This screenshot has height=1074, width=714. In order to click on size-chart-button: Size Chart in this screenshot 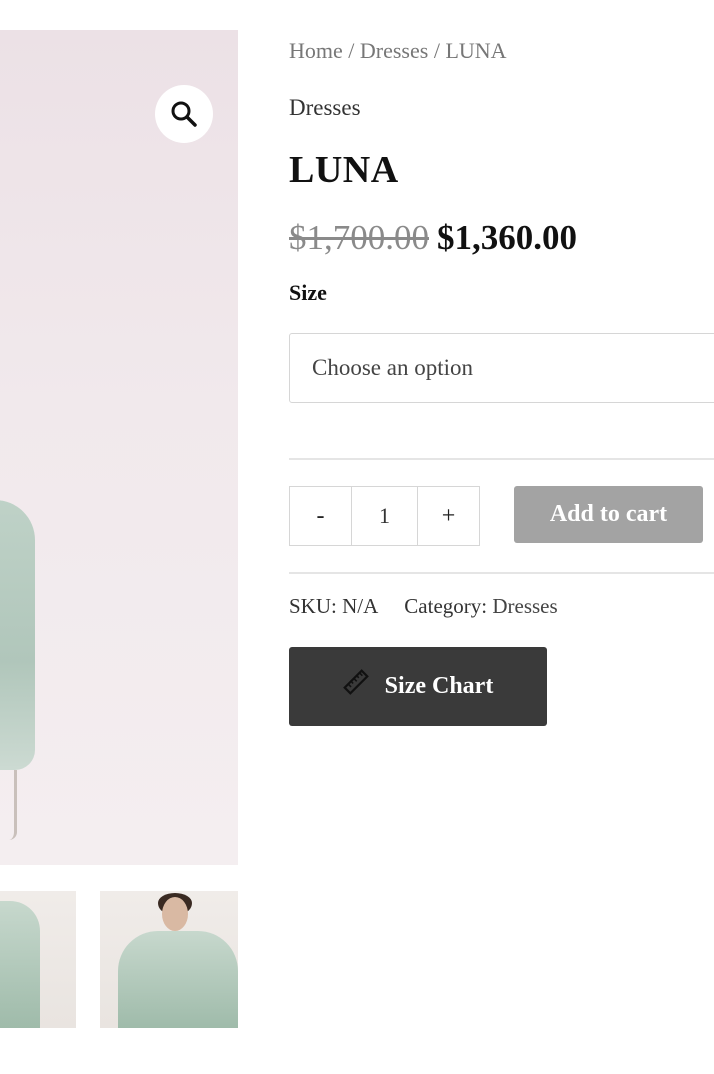, I will do `click(418, 686)`.